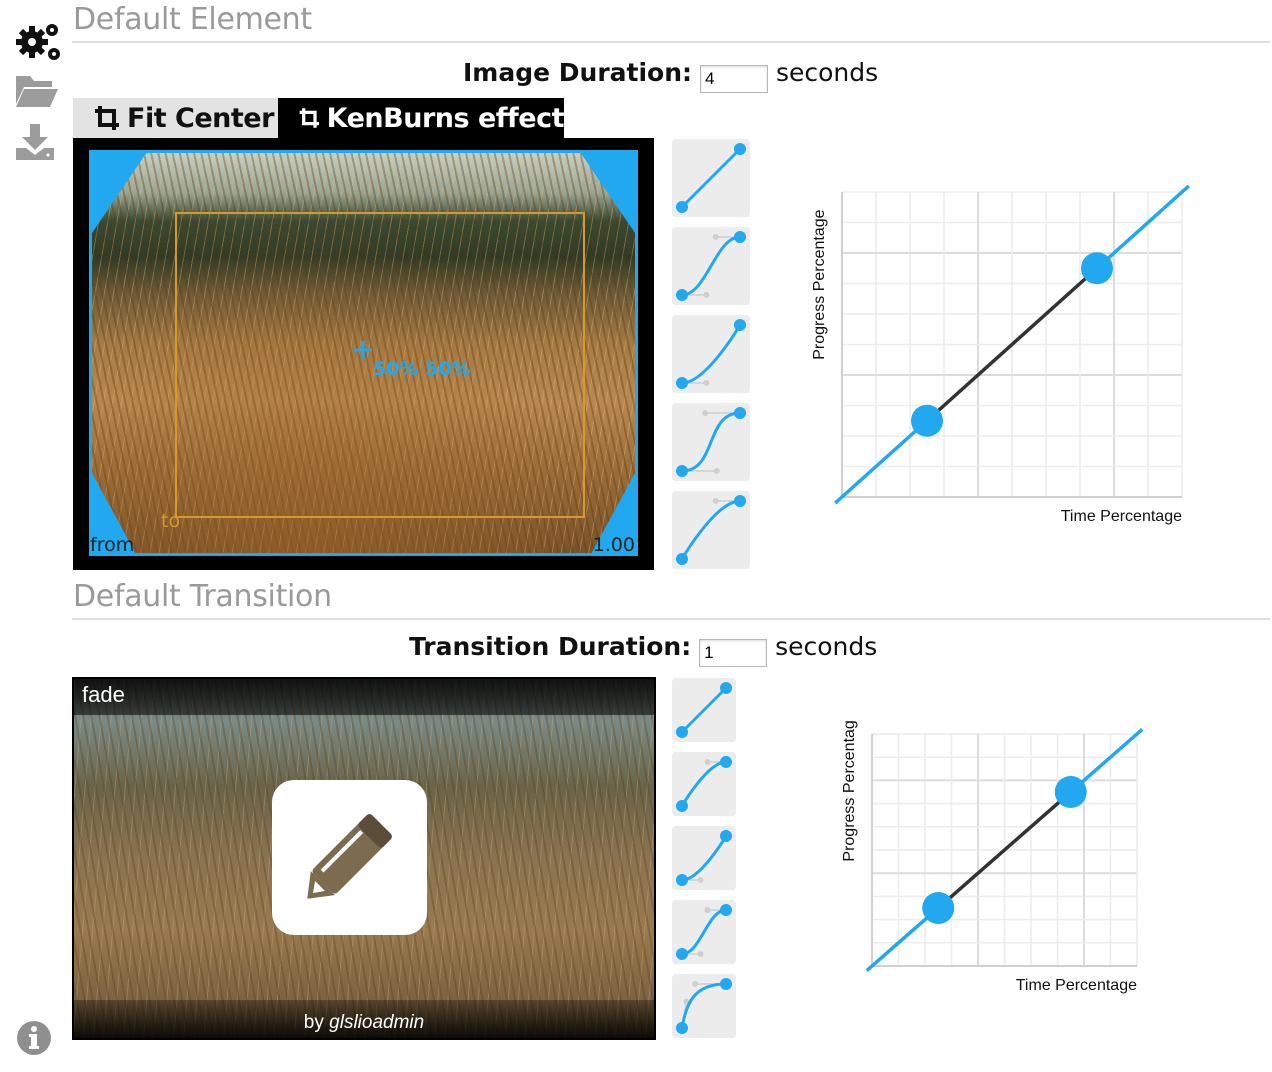 The height and width of the screenshot is (1072, 1272). What do you see at coordinates (364, 696) in the screenshot?
I see `transition-title-bar: fade` at bounding box center [364, 696].